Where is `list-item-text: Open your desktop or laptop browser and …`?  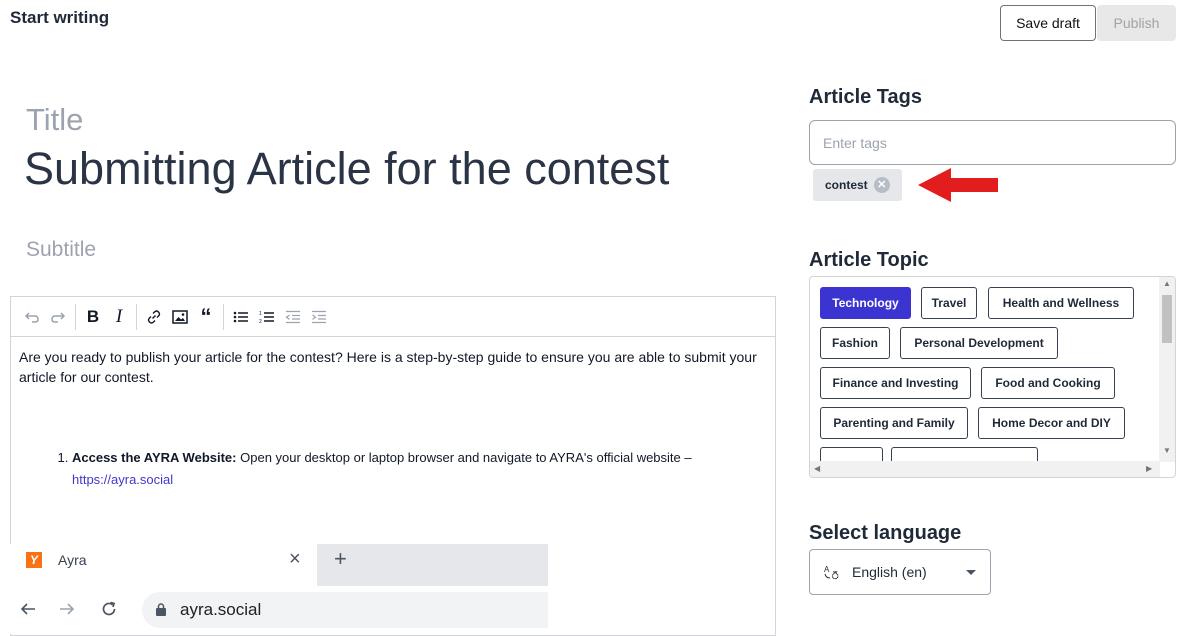 list-item-text: Open your desktop or laptop browser and … is located at coordinates (466, 457).